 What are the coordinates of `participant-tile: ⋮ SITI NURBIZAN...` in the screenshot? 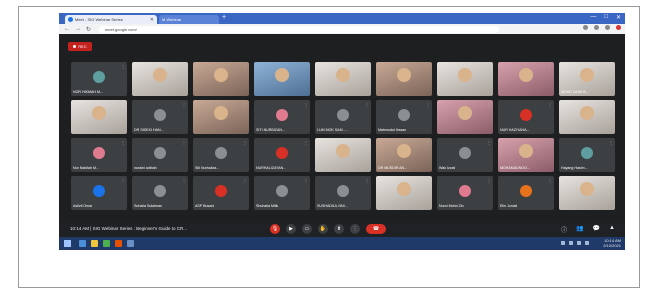 It's located at (282, 117).